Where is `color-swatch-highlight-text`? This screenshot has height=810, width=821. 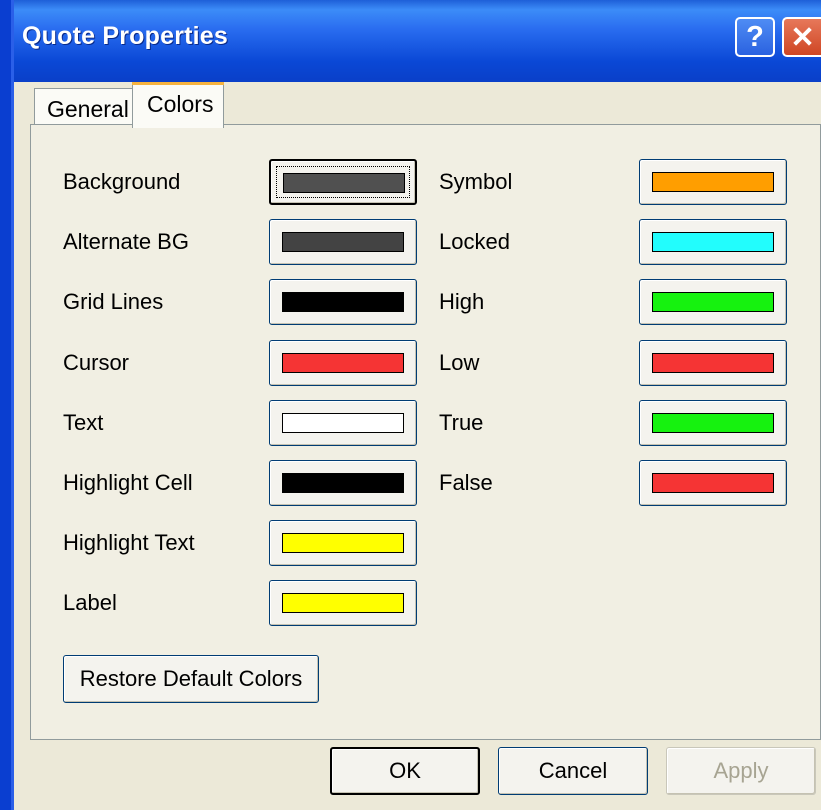 color-swatch-highlight-text is located at coordinates (343, 543).